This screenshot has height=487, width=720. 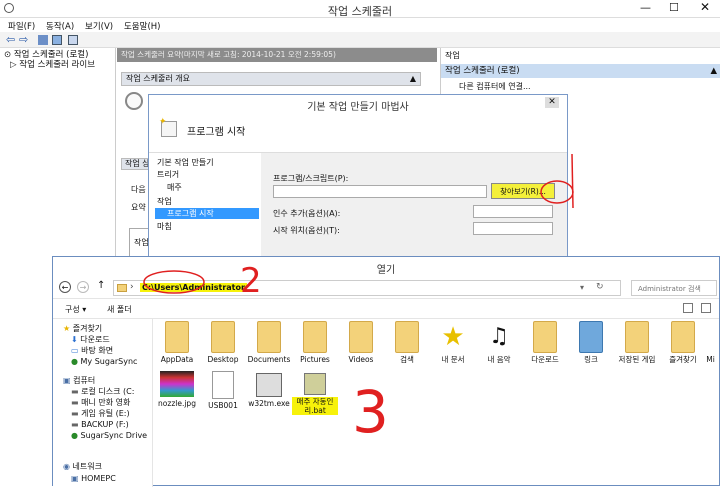 What do you see at coordinates (705, 7) in the screenshot?
I see `close-button: ✕` at bounding box center [705, 7].